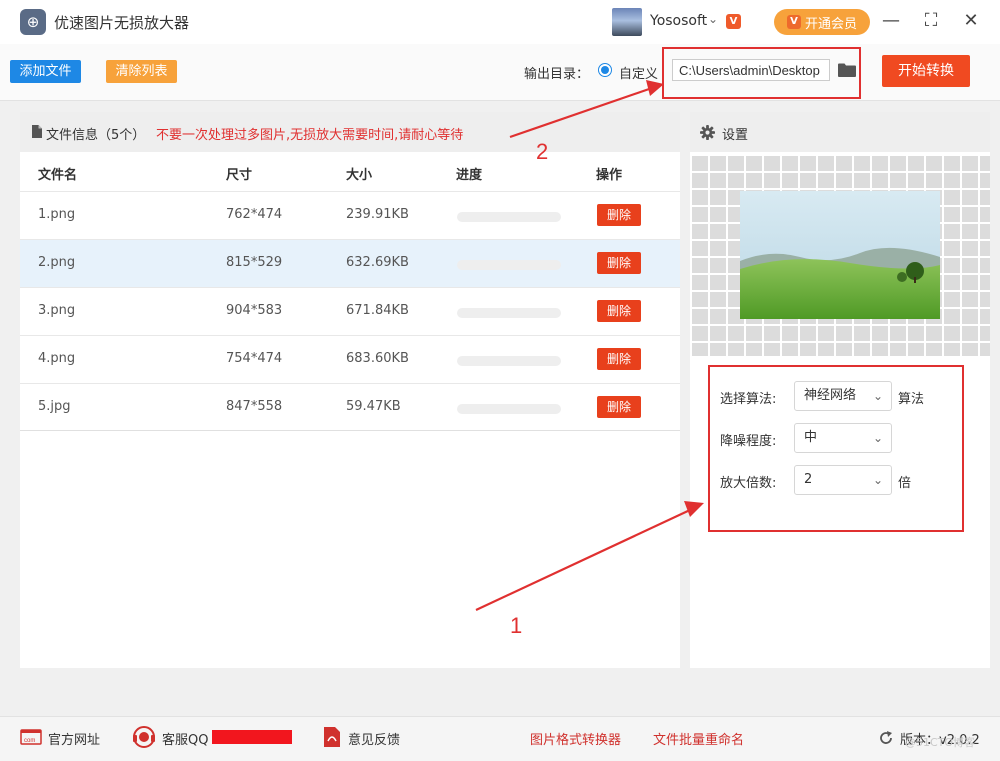 The width and height of the screenshot is (1000, 761). I want to click on preview-image, so click(840, 255).